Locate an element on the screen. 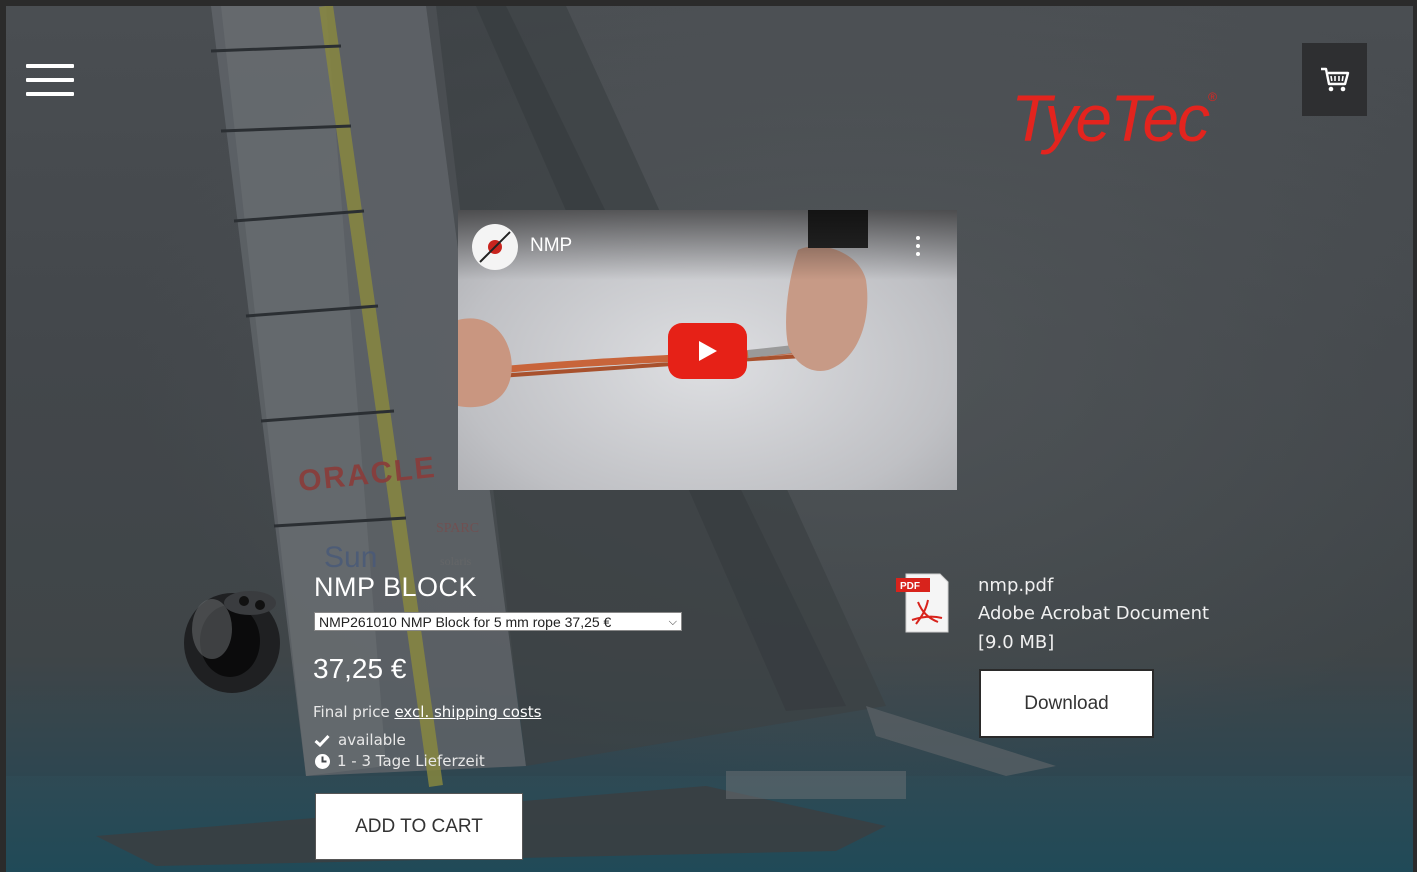 This screenshot has height=872, width=1417. delivery-time-text: 1 - 3 Tage Lieferzeit is located at coordinates (411, 761).